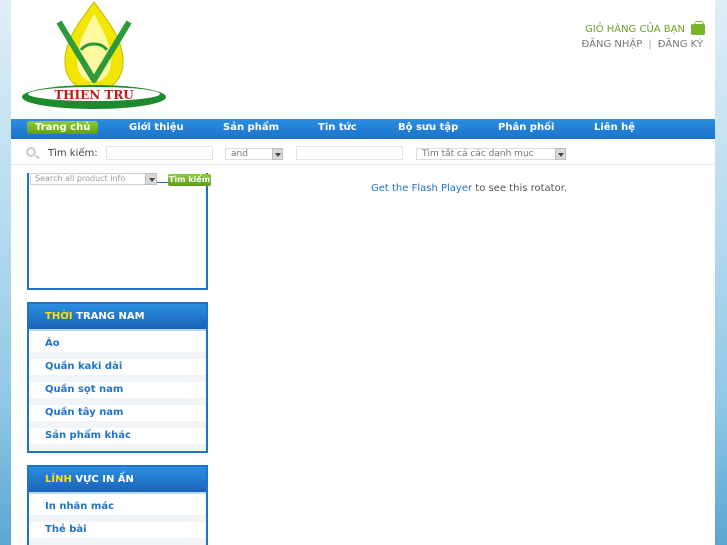  What do you see at coordinates (520, 188) in the screenshot?
I see `flash-notice-text: to see this rotator.` at bounding box center [520, 188].